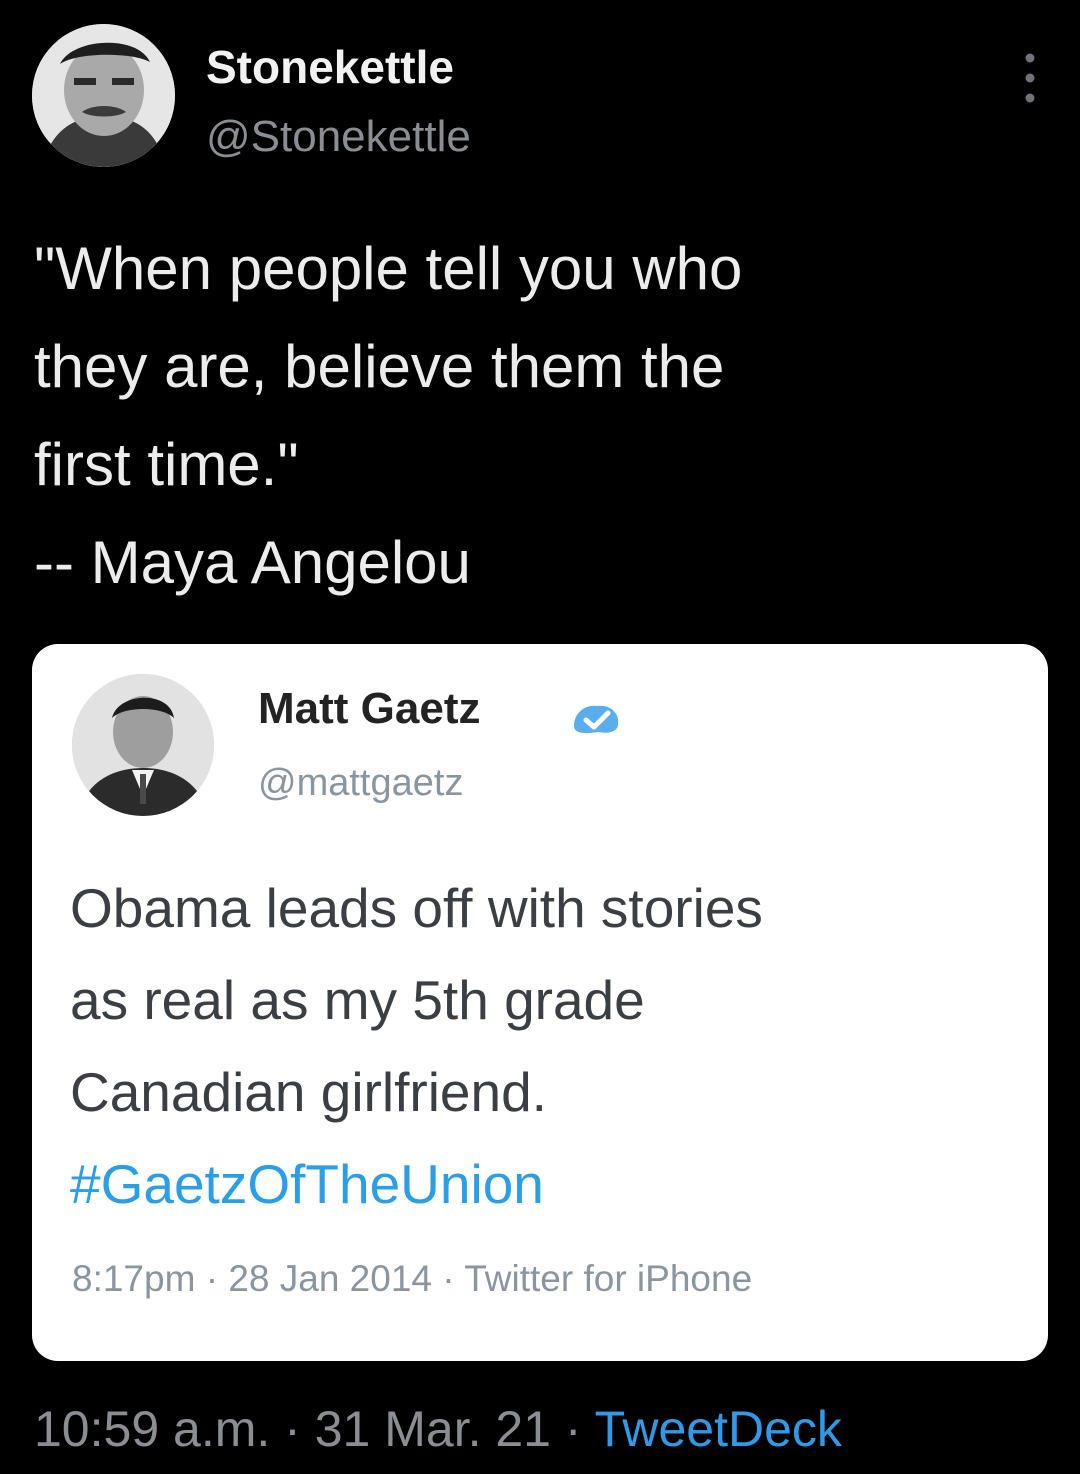 This screenshot has width=1080, height=1474. What do you see at coordinates (308, 1092) in the screenshot?
I see `quoted-text-line: Canadian girlfriend.` at bounding box center [308, 1092].